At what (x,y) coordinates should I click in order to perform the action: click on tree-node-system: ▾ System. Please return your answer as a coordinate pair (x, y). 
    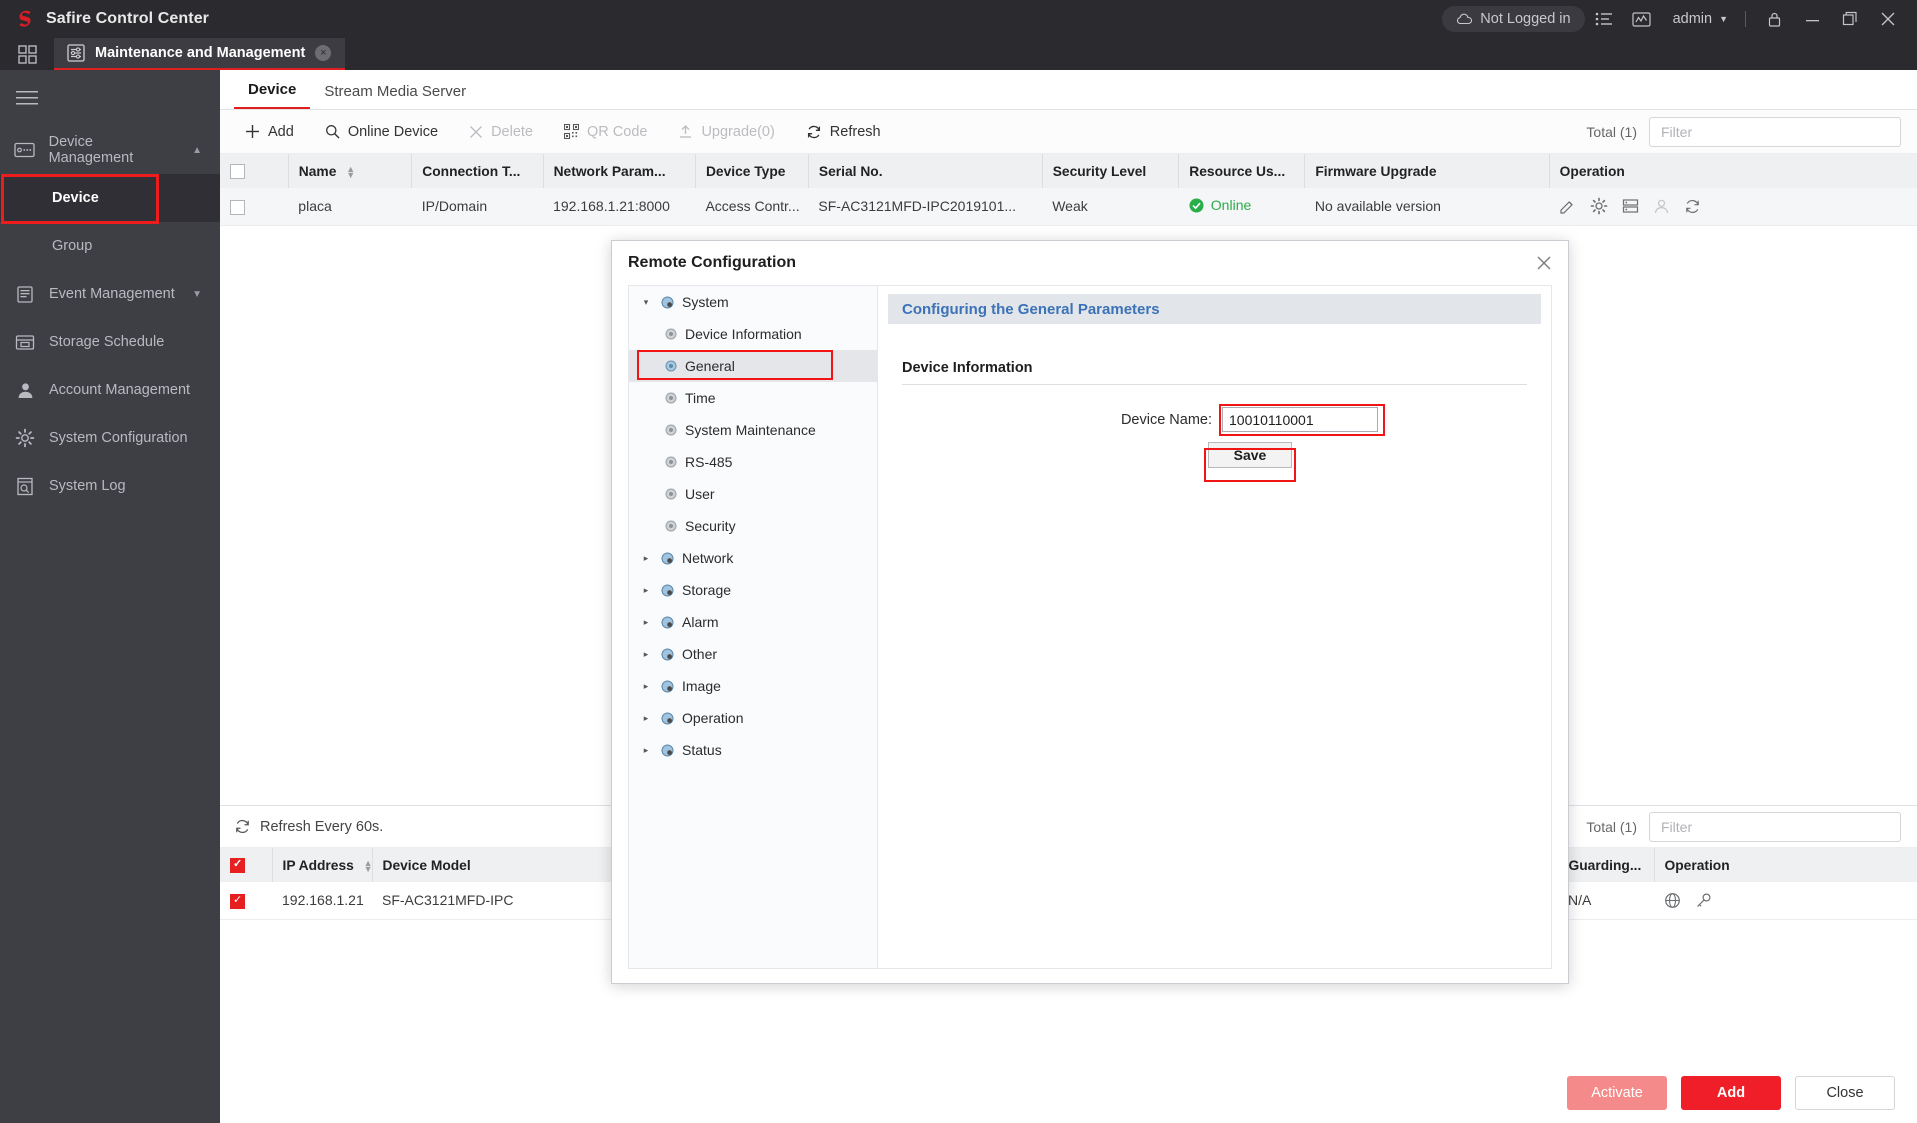
    Looking at the image, I should click on (753, 302).